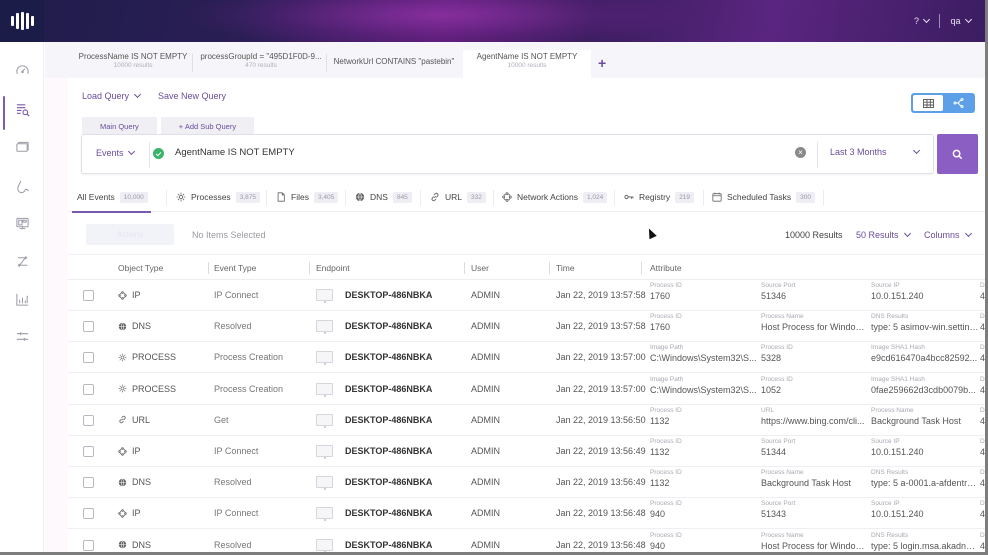 Image resolution: width=988 pixels, height=555 pixels. What do you see at coordinates (115, 152) in the screenshot?
I see `scope-dropdown: Events` at bounding box center [115, 152].